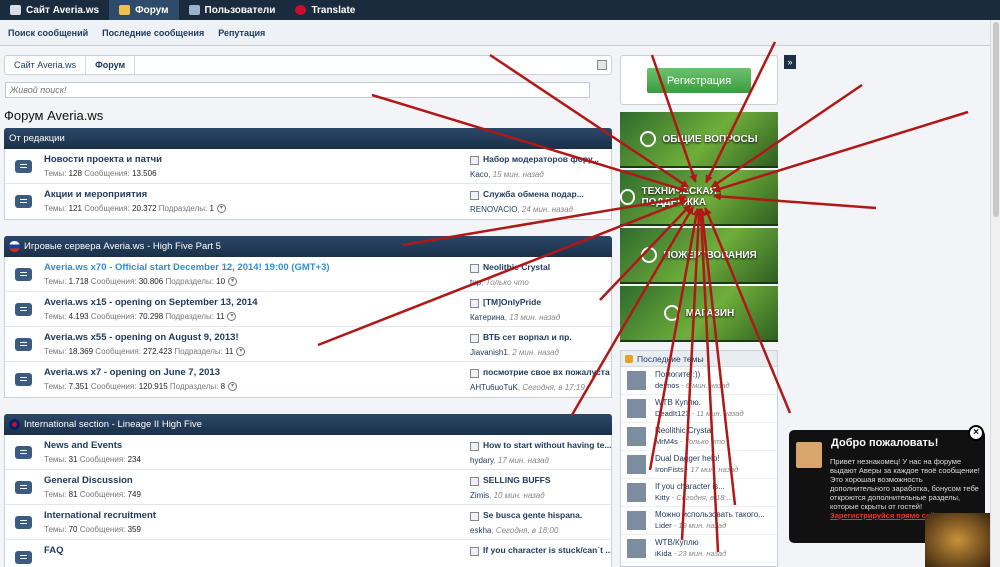 Image resolution: width=1000 pixels, height=567 pixels. Describe the element at coordinates (662, 497) in the screenshot. I see `last-thread-user: Kitty` at that location.